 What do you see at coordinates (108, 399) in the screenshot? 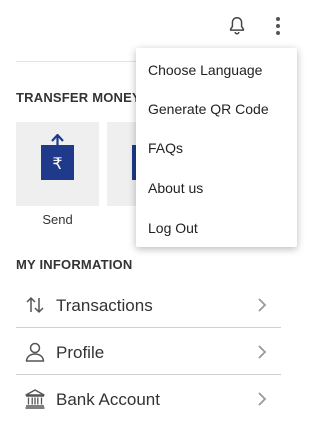
I see `bank-account-label: Bank Account` at bounding box center [108, 399].